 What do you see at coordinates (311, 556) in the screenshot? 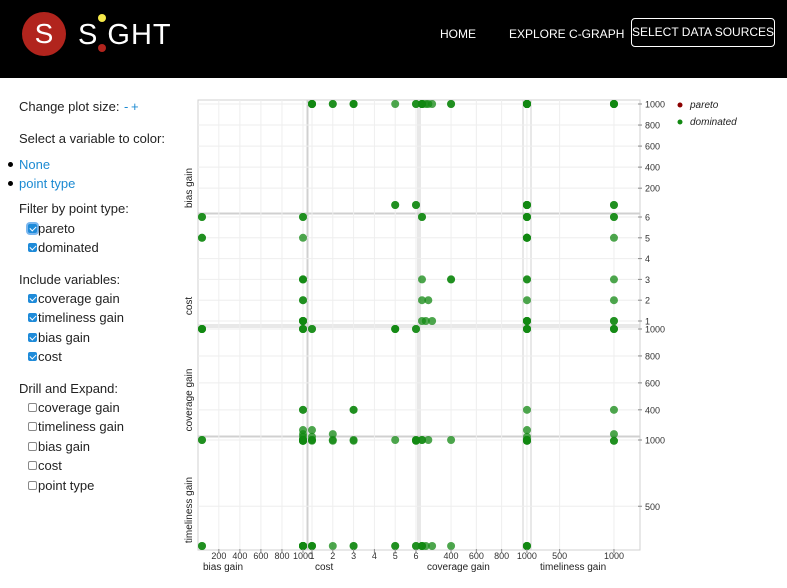
I see `x-tick-label: 1` at bounding box center [311, 556].